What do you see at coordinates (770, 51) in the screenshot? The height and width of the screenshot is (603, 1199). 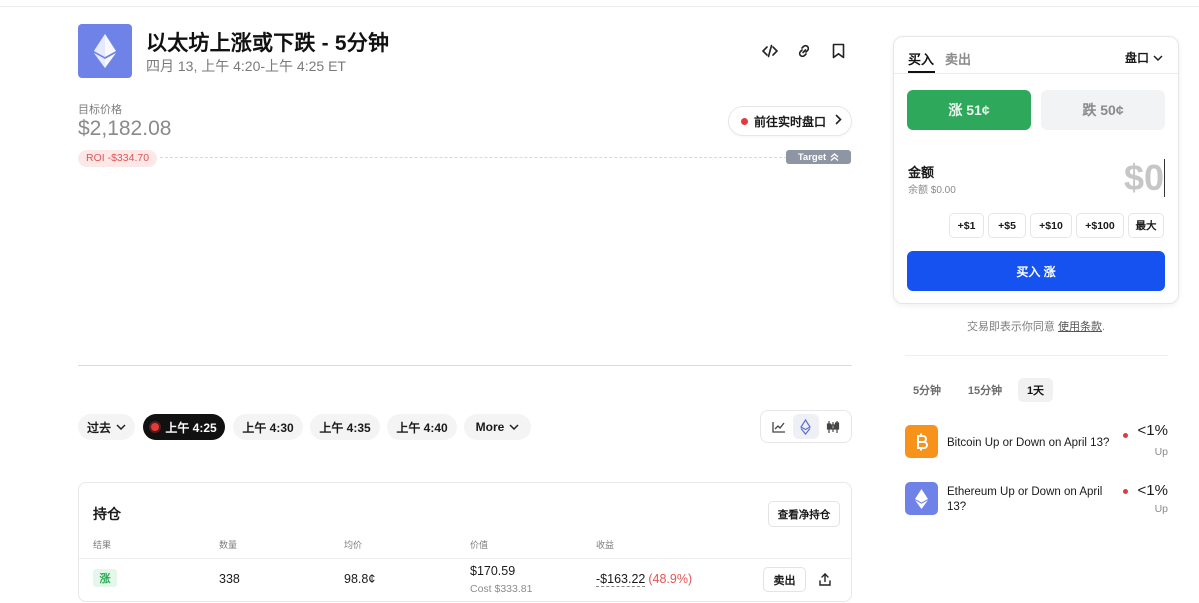 I see `code-embed-icon` at bounding box center [770, 51].